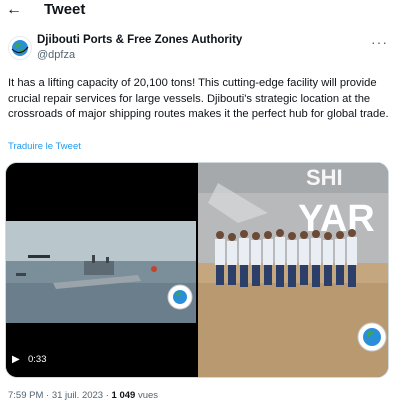  I want to click on tweet-meta: 7:59 PM · 31 juil. 2023 · 1 049 vues, so click(83, 395).